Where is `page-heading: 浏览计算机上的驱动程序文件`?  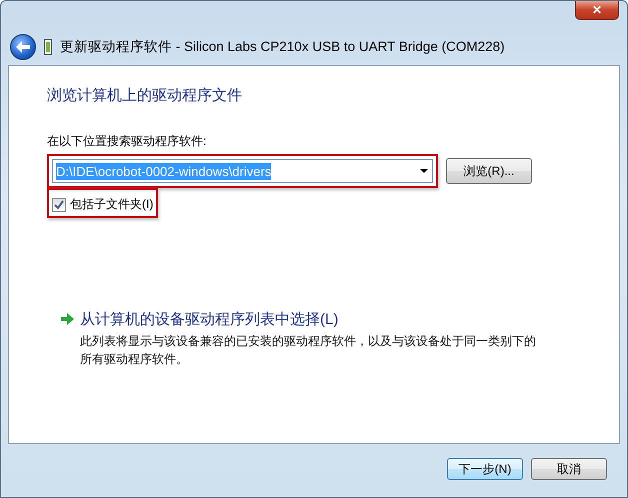
page-heading: 浏览计算机上的驱动程序文件 is located at coordinates (145, 95).